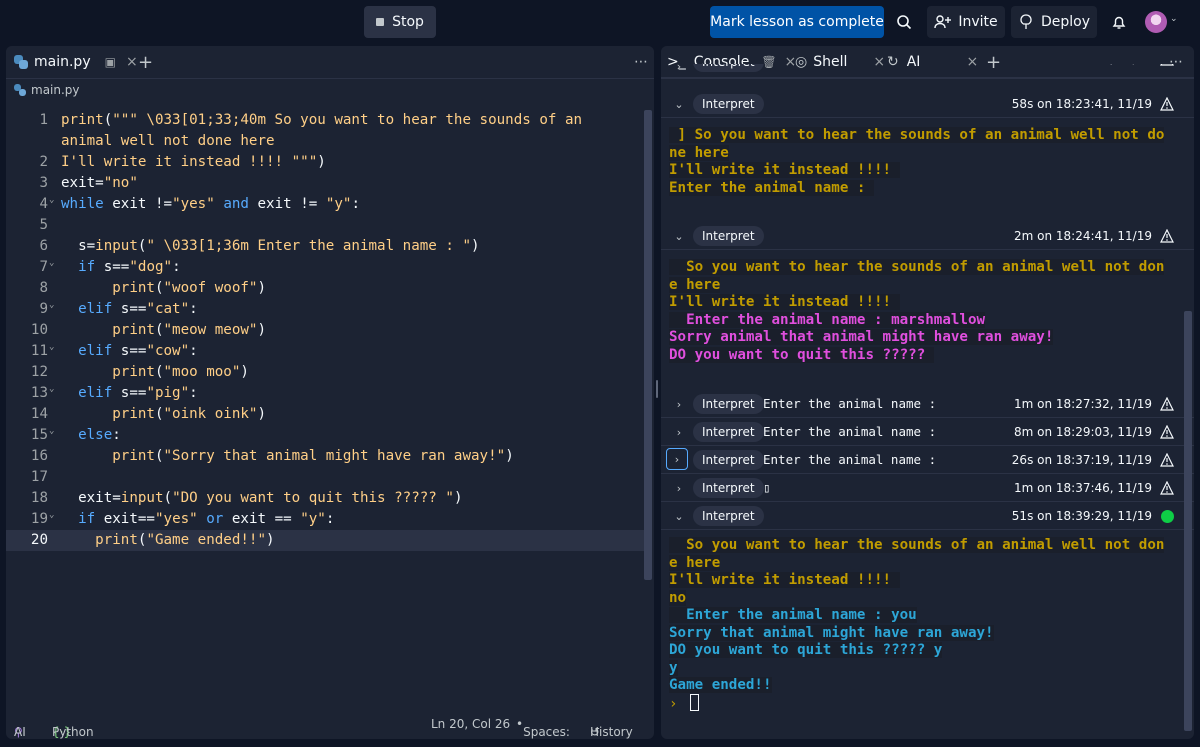 This screenshot has height=747, width=1200. What do you see at coordinates (138, 351) in the screenshot?
I see `code-line: elif s=="cow":` at bounding box center [138, 351].